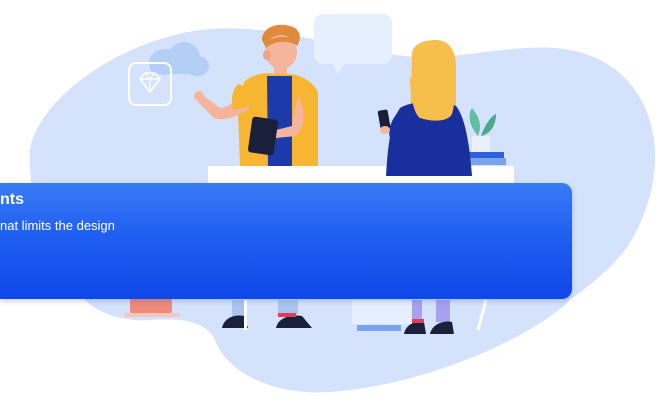 The height and width of the screenshot is (400, 669). Describe the element at coordinates (152, 307) in the screenshot. I see `pot-icon` at that location.